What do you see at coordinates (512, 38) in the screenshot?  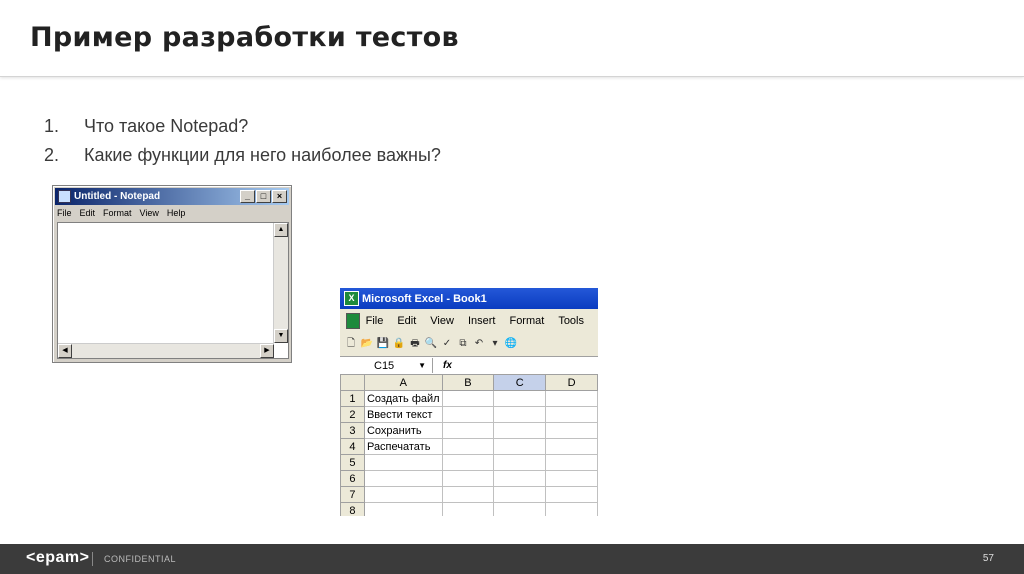 I see `slide-header: Пример разработки тестов` at bounding box center [512, 38].